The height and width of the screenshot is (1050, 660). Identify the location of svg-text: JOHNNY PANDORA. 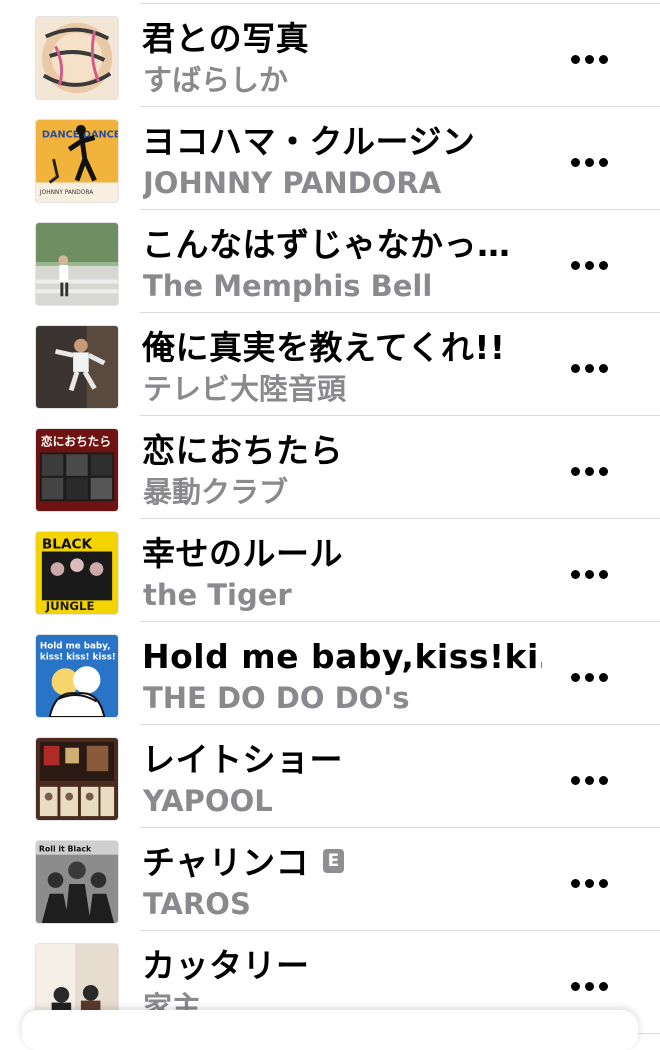
(66, 193).